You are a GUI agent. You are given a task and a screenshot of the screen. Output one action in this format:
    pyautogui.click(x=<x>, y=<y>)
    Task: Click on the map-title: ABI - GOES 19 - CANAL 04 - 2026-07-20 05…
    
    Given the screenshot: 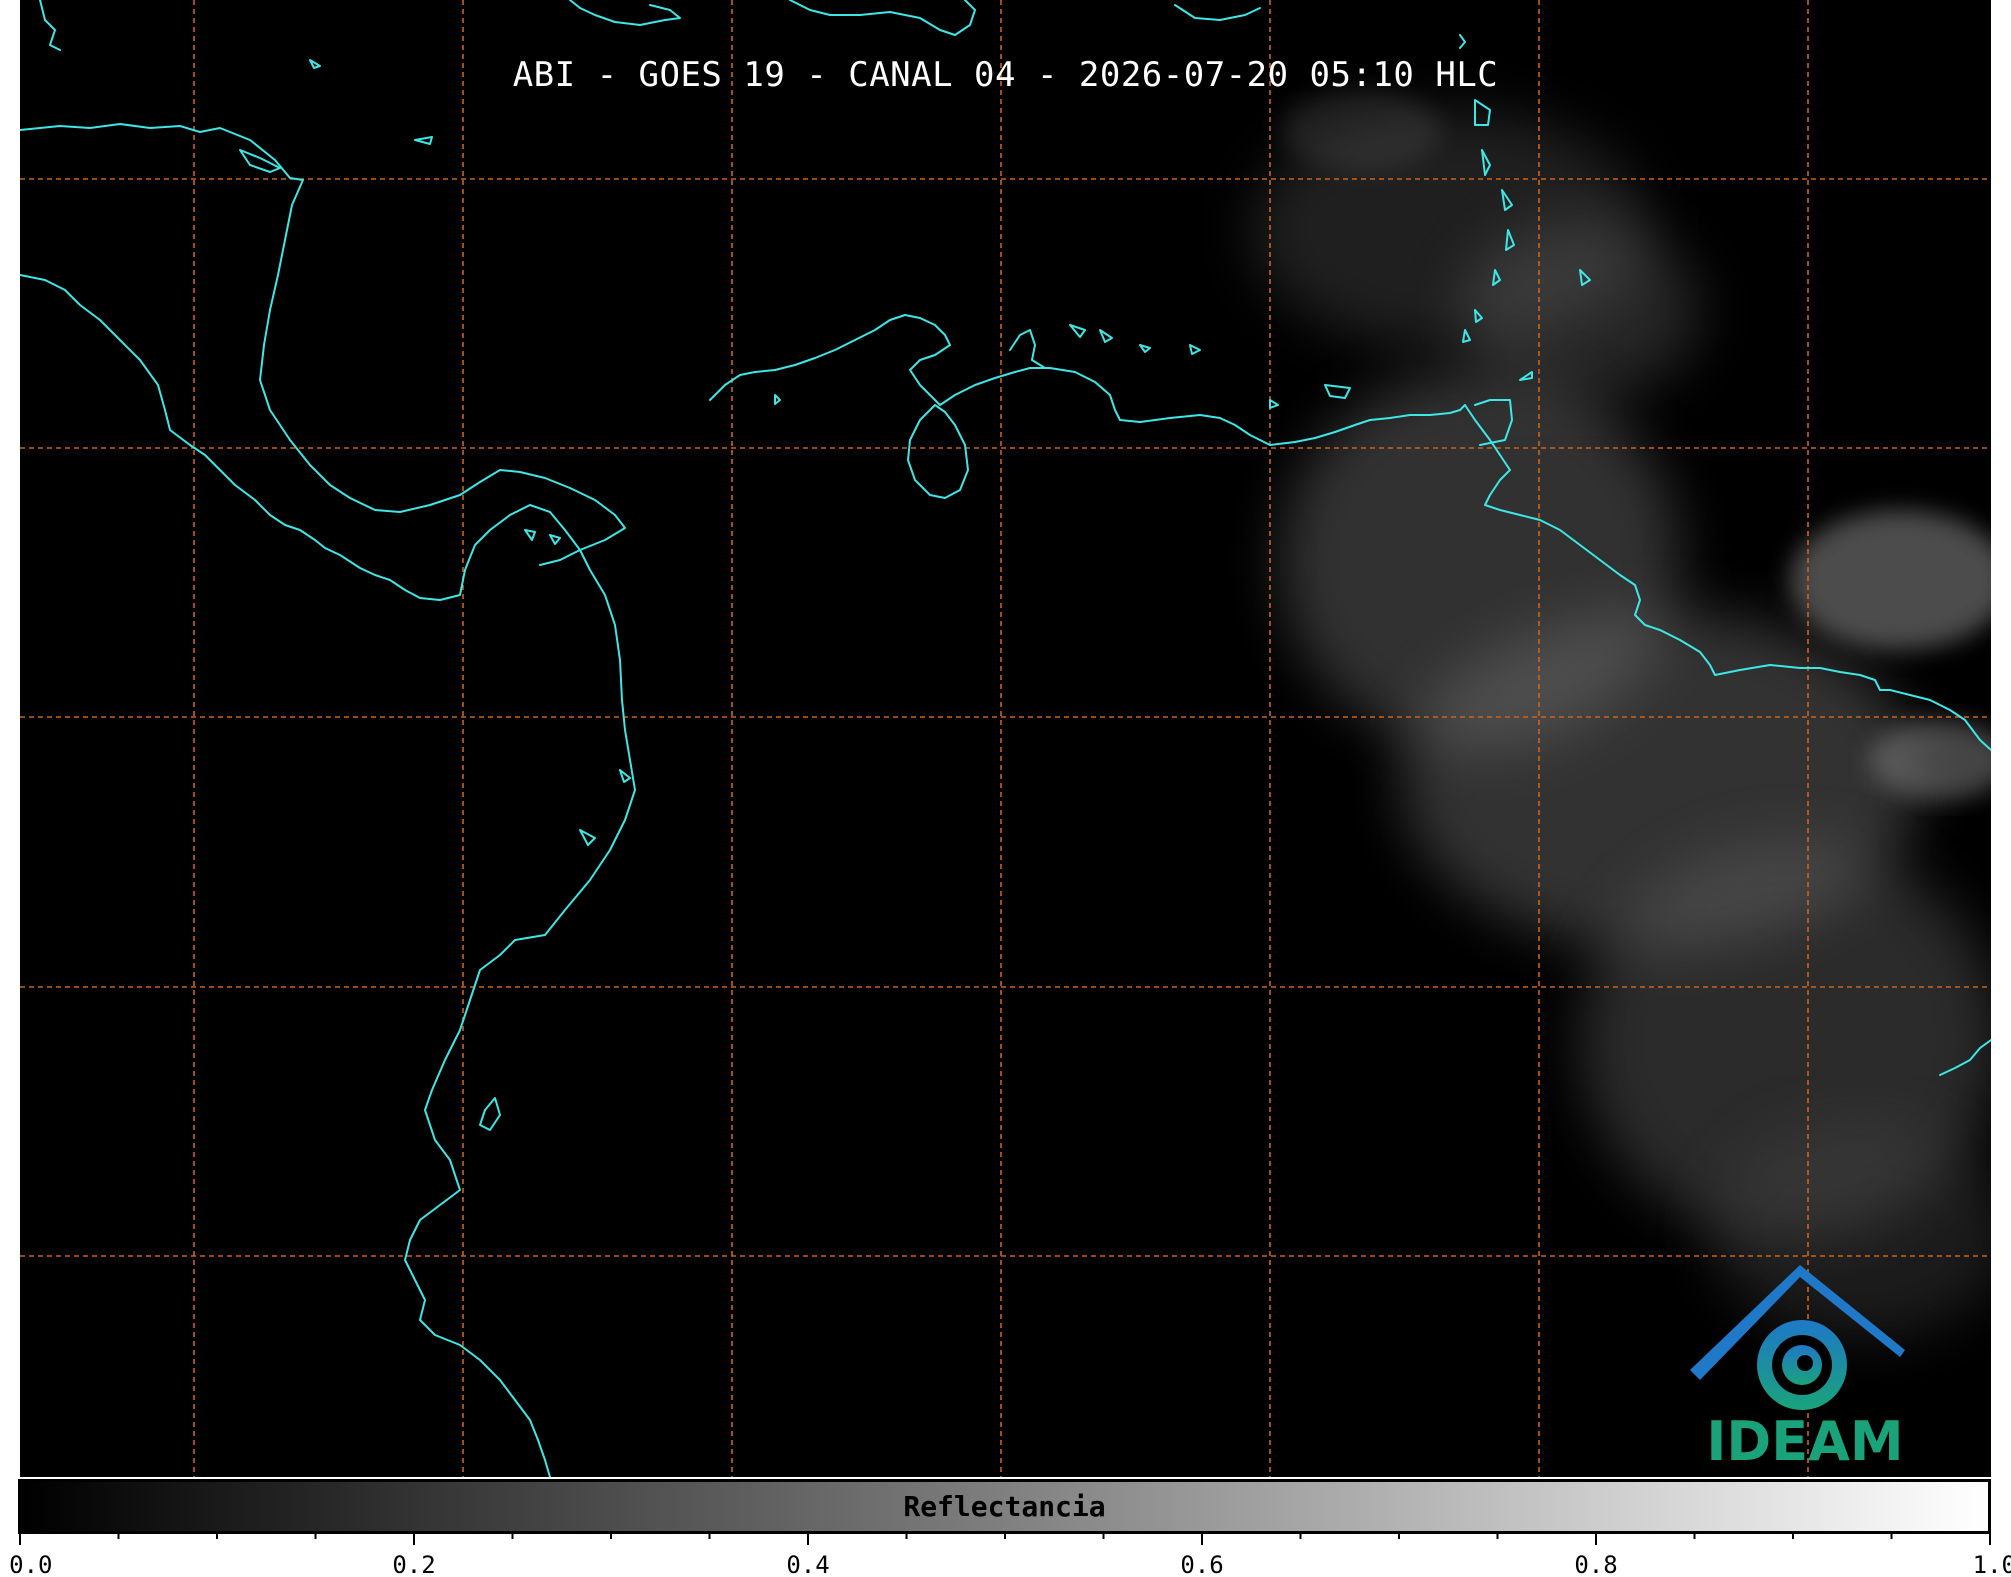 What is the action you would take?
    pyautogui.click(x=1005, y=75)
    